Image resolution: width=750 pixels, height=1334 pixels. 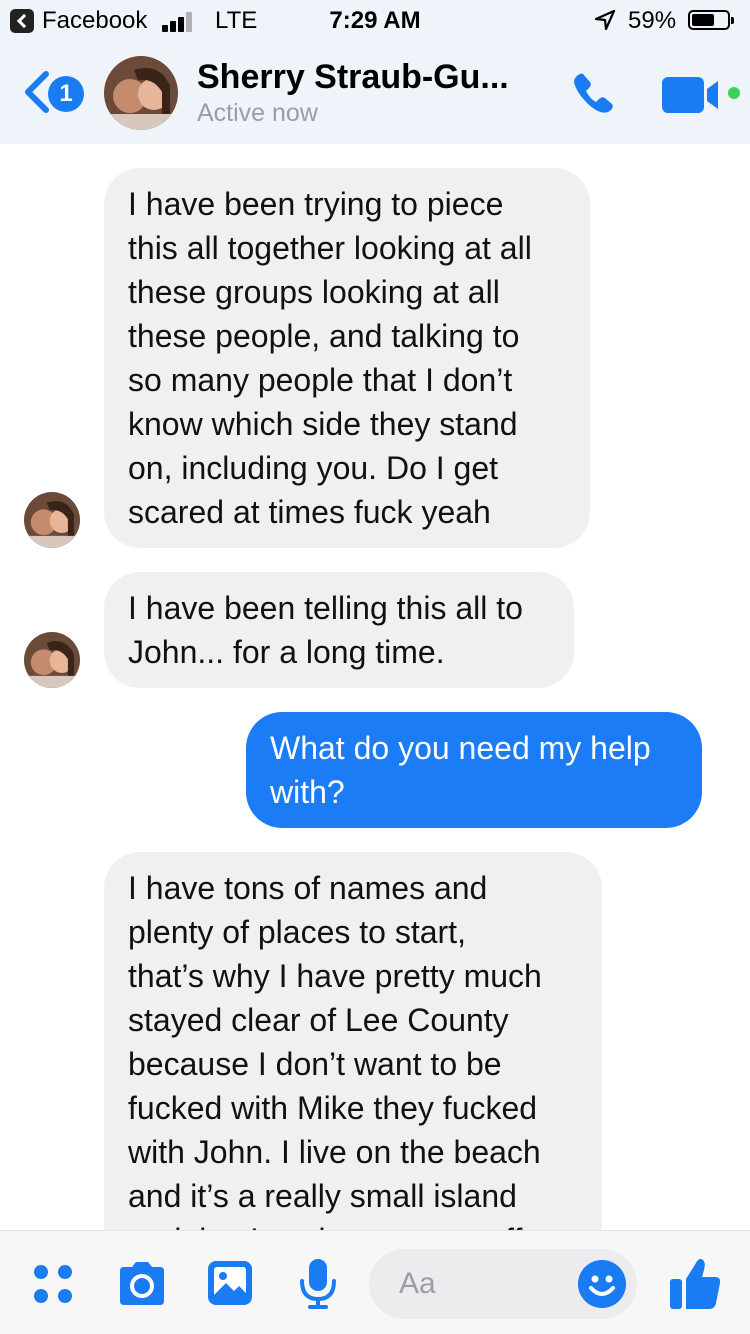 What do you see at coordinates (460, 770) in the screenshot?
I see `message-text: What do you need my help with?` at bounding box center [460, 770].